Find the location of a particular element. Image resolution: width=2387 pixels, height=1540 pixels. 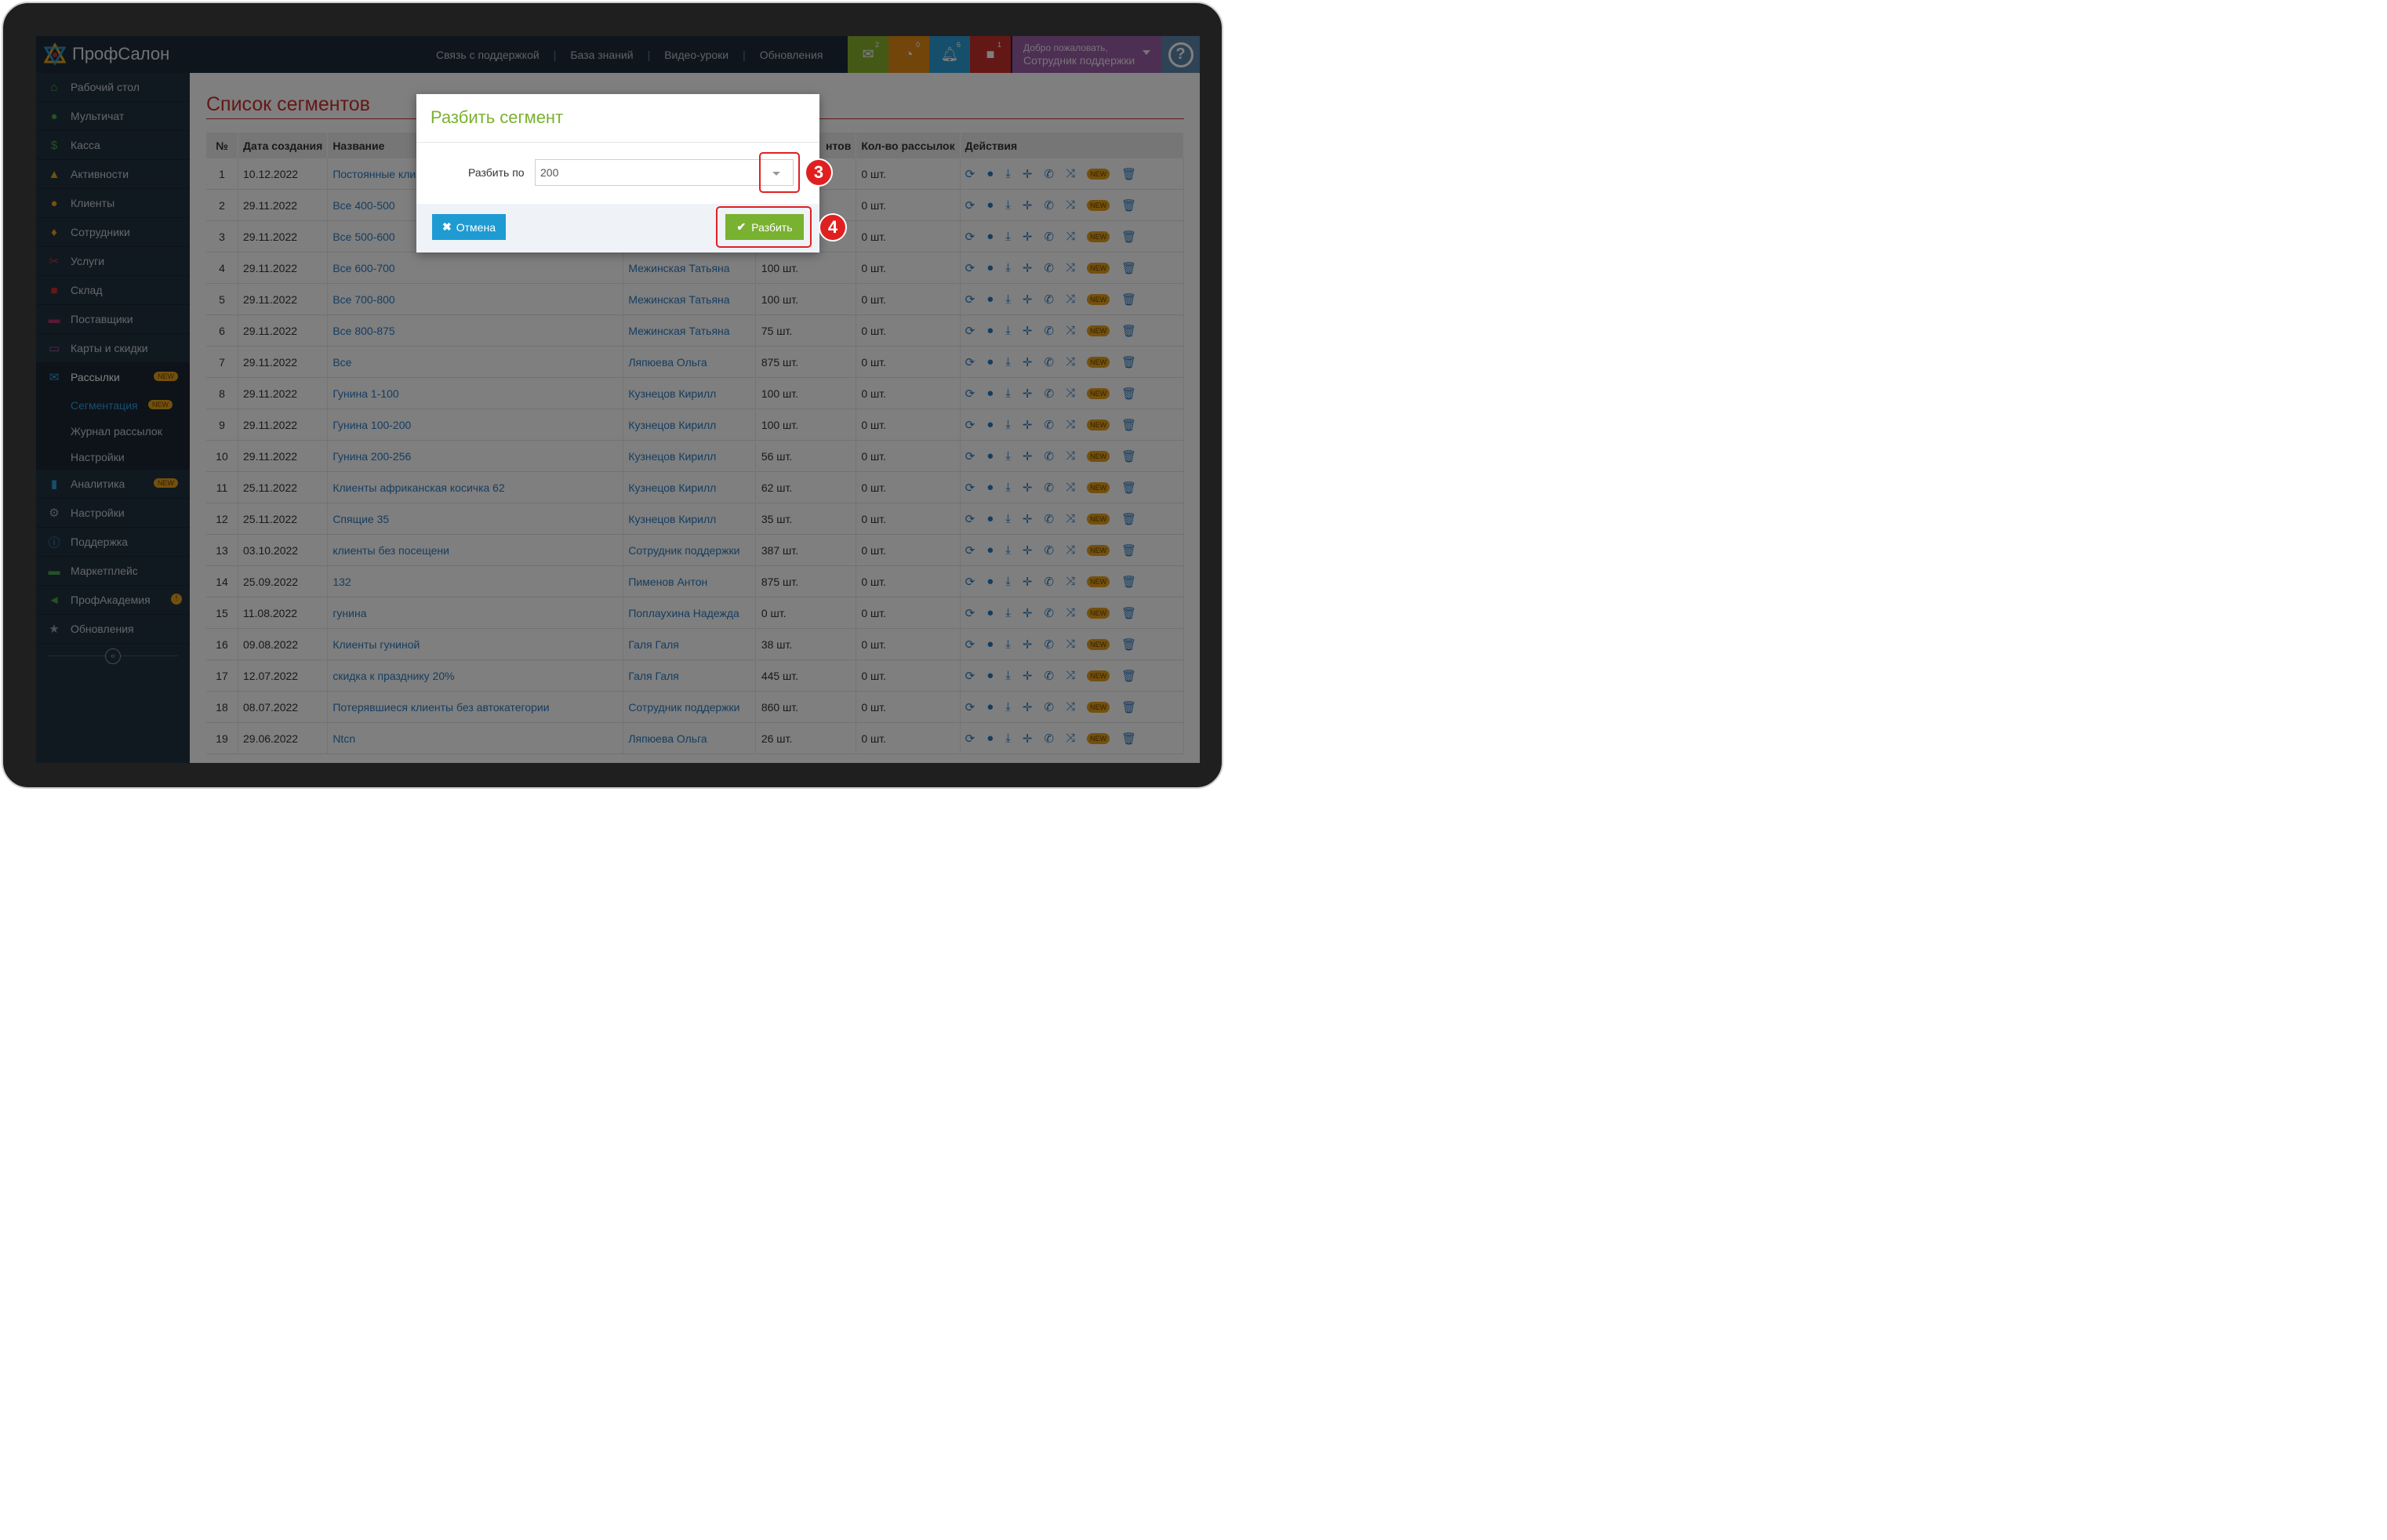

highlight-dropdown-arrow is located at coordinates (779, 173).